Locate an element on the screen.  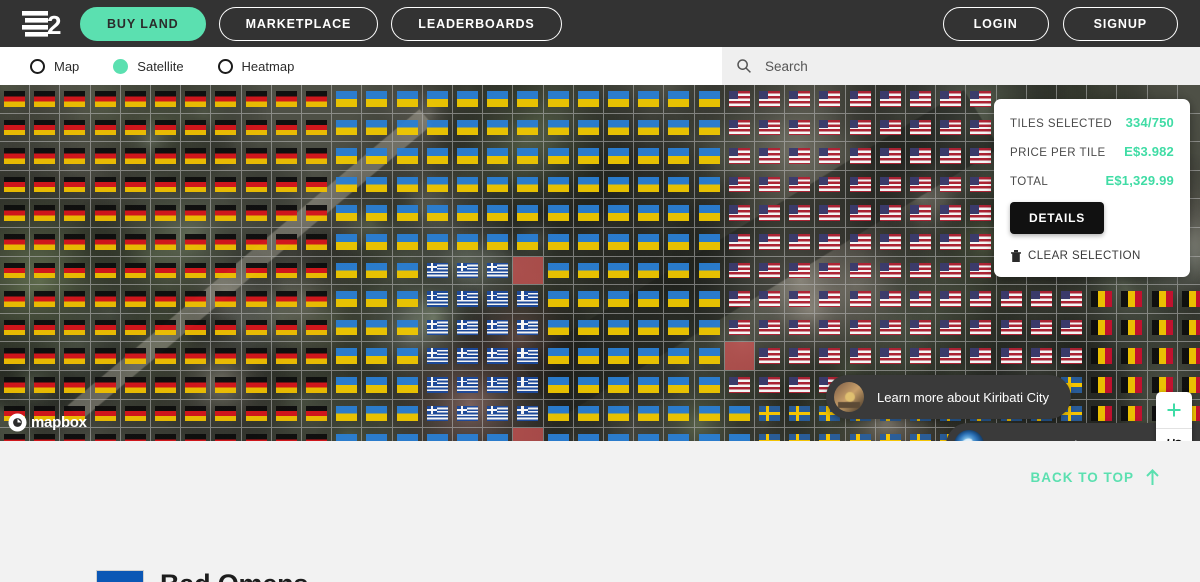
clear-selection-button: CLEAR SELECTION is located at coordinates (1092, 256).